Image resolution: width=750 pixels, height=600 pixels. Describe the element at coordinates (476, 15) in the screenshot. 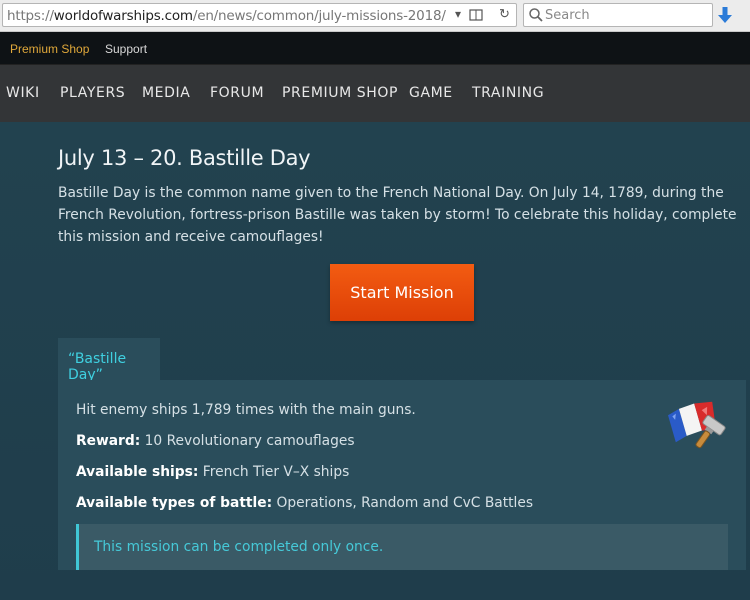

I see `reader-view-icon` at that location.